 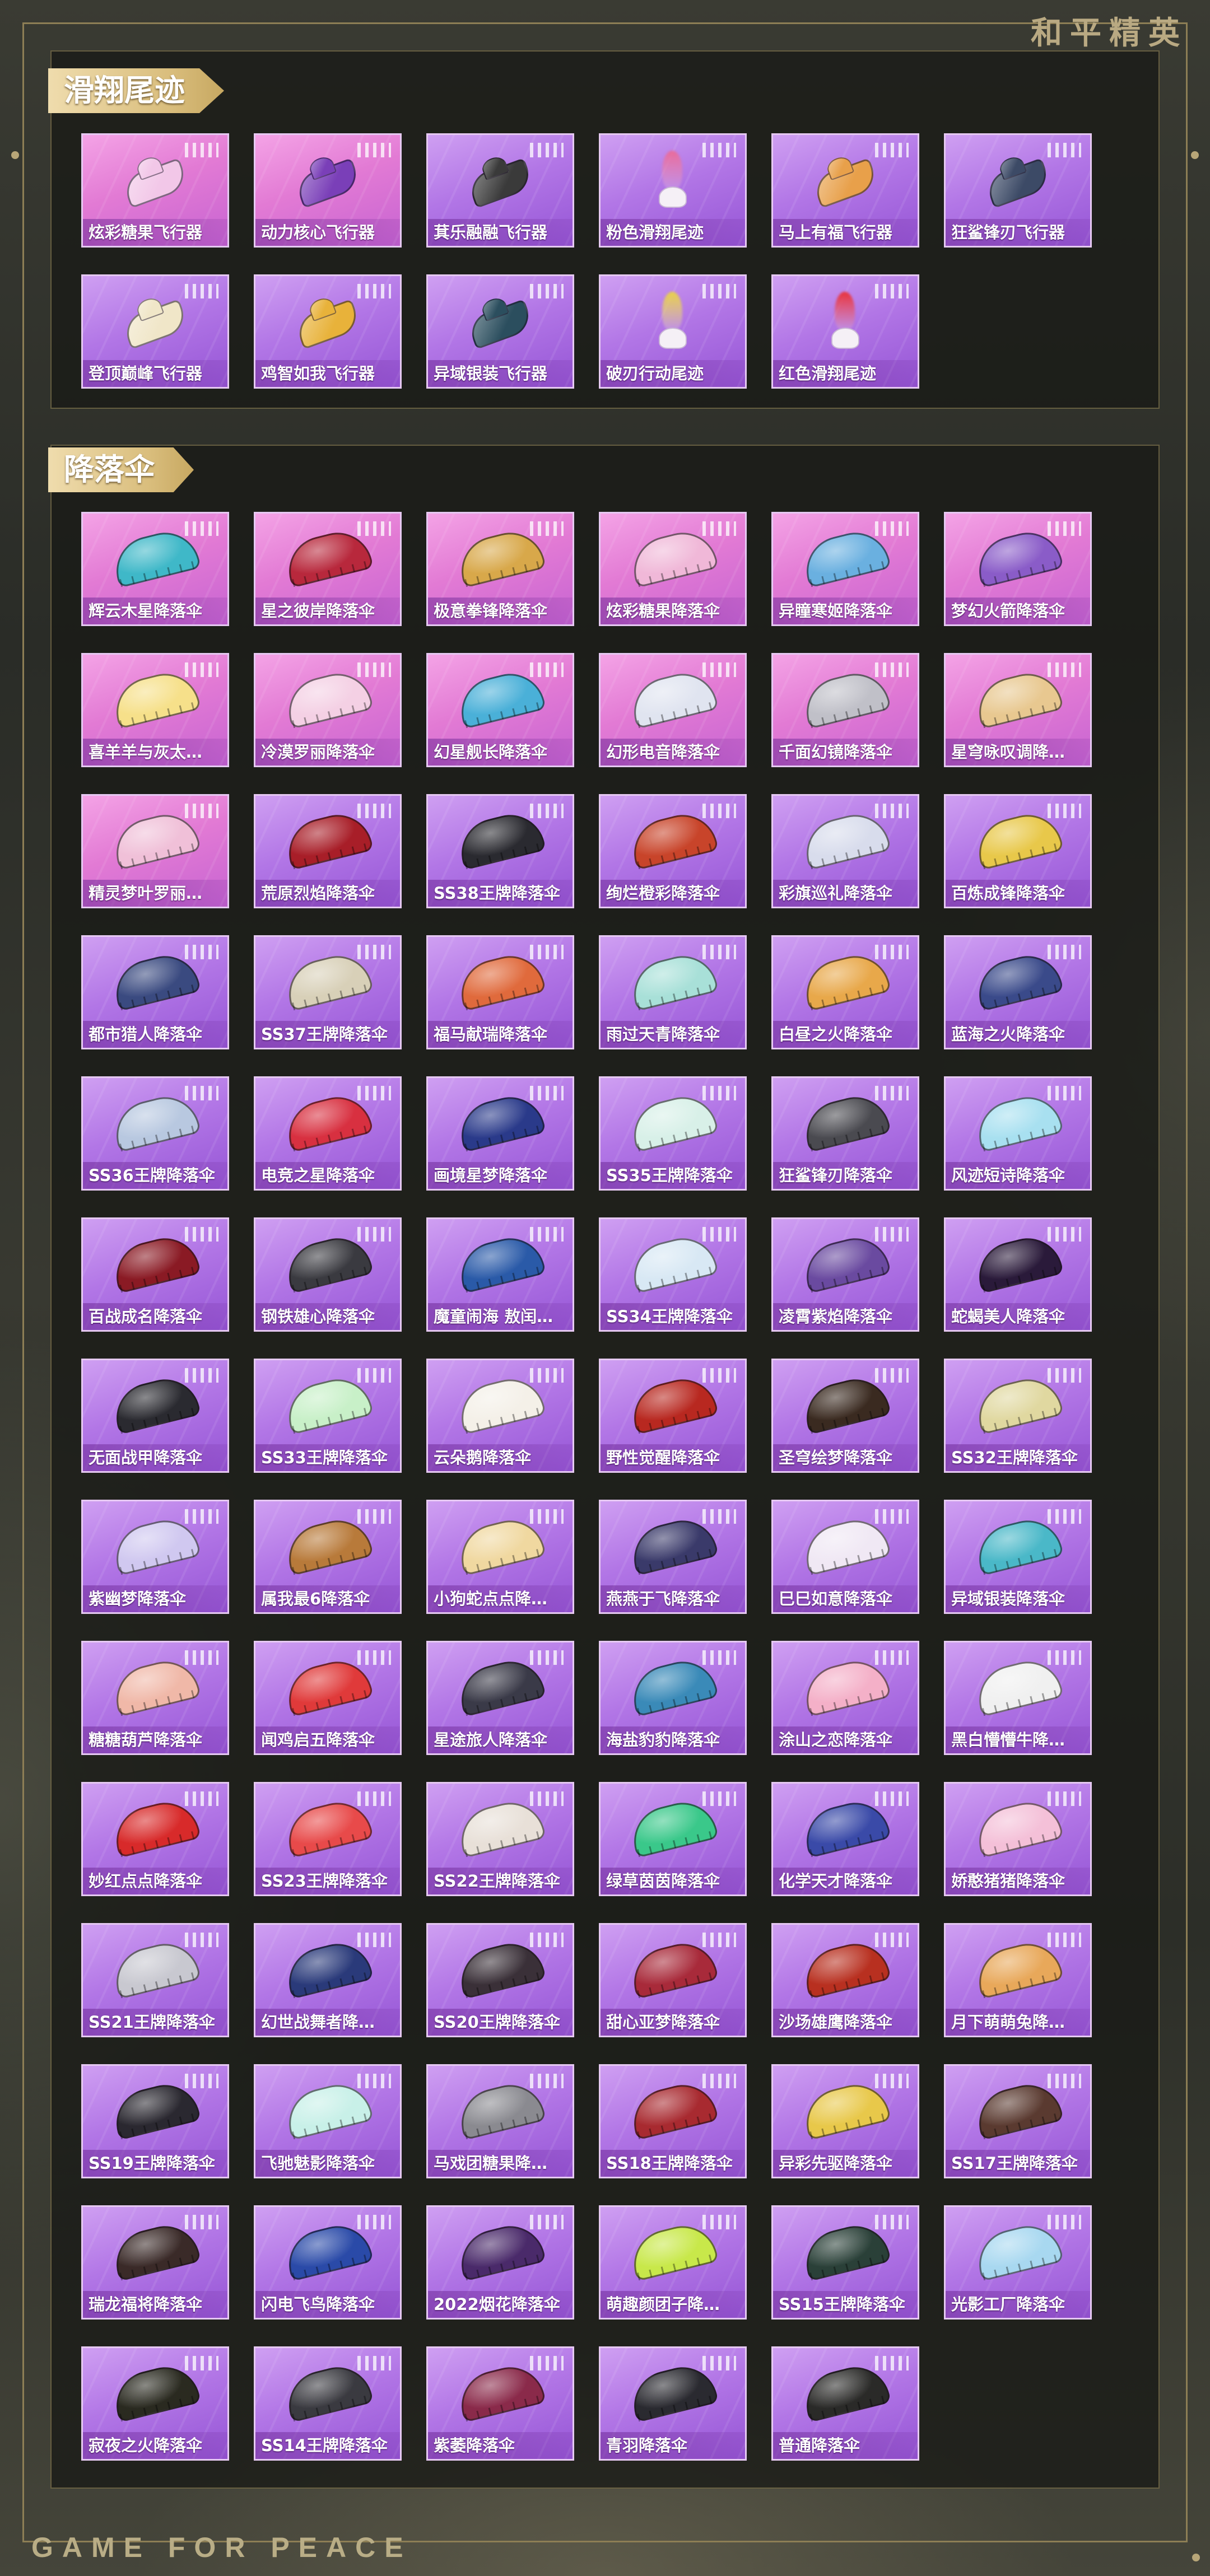 What do you see at coordinates (501, 2110) in the screenshot?
I see `parachute-icon` at bounding box center [501, 2110].